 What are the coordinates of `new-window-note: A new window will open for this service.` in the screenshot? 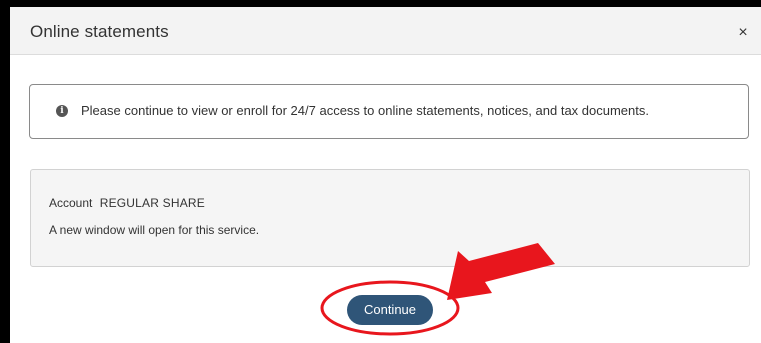 It's located at (154, 230).